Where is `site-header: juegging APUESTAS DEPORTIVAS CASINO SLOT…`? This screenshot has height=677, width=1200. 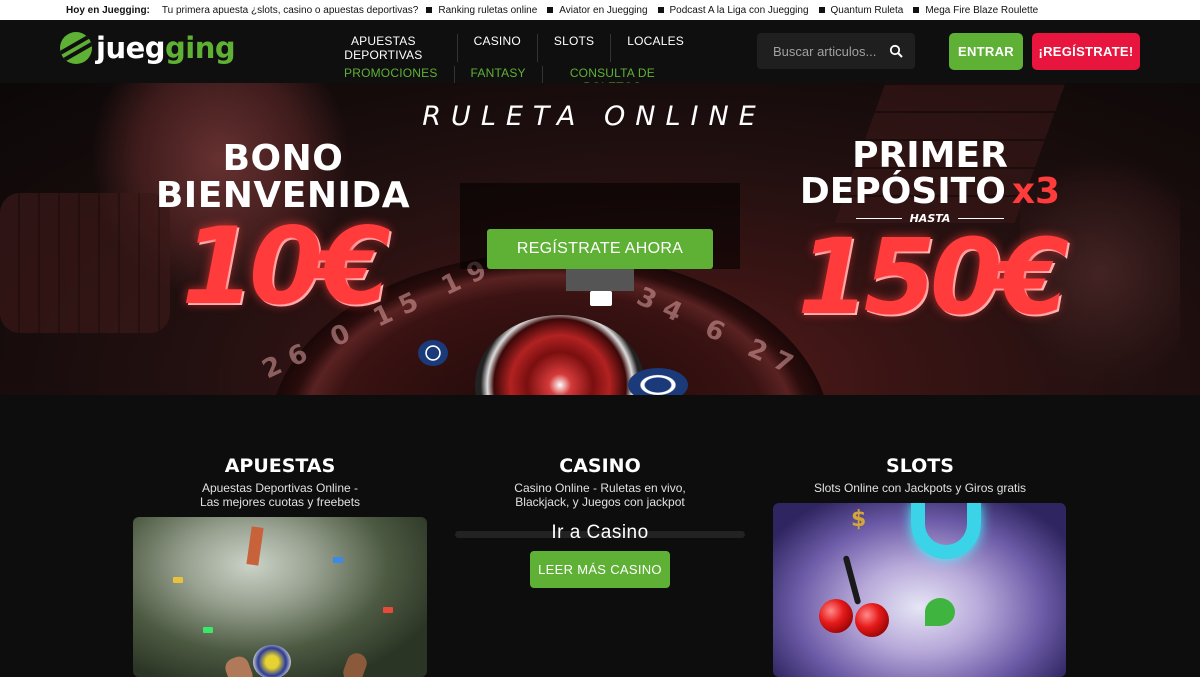
site-header: juegging APUESTAS DEPORTIVAS CASINO SLOT… is located at coordinates (600, 57).